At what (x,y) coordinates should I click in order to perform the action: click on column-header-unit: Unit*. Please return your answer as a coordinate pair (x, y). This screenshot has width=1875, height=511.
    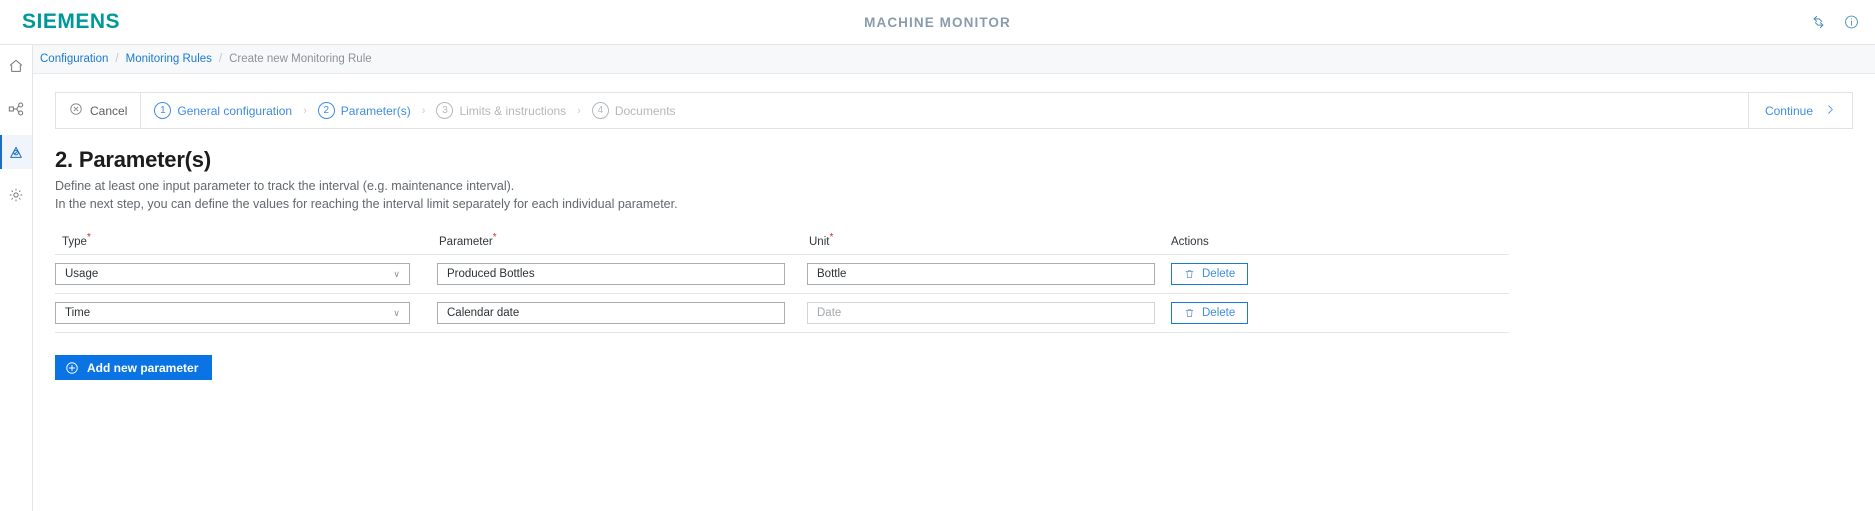
    Looking at the image, I should click on (988, 241).